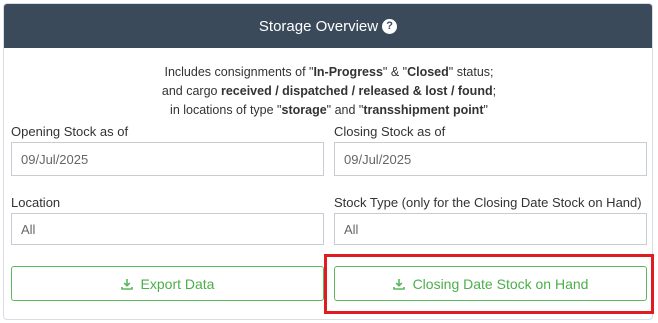 The width and height of the screenshot is (658, 323). Describe the element at coordinates (490, 159) in the screenshot. I see `closing-date-input: 09/Jul/2025` at that location.